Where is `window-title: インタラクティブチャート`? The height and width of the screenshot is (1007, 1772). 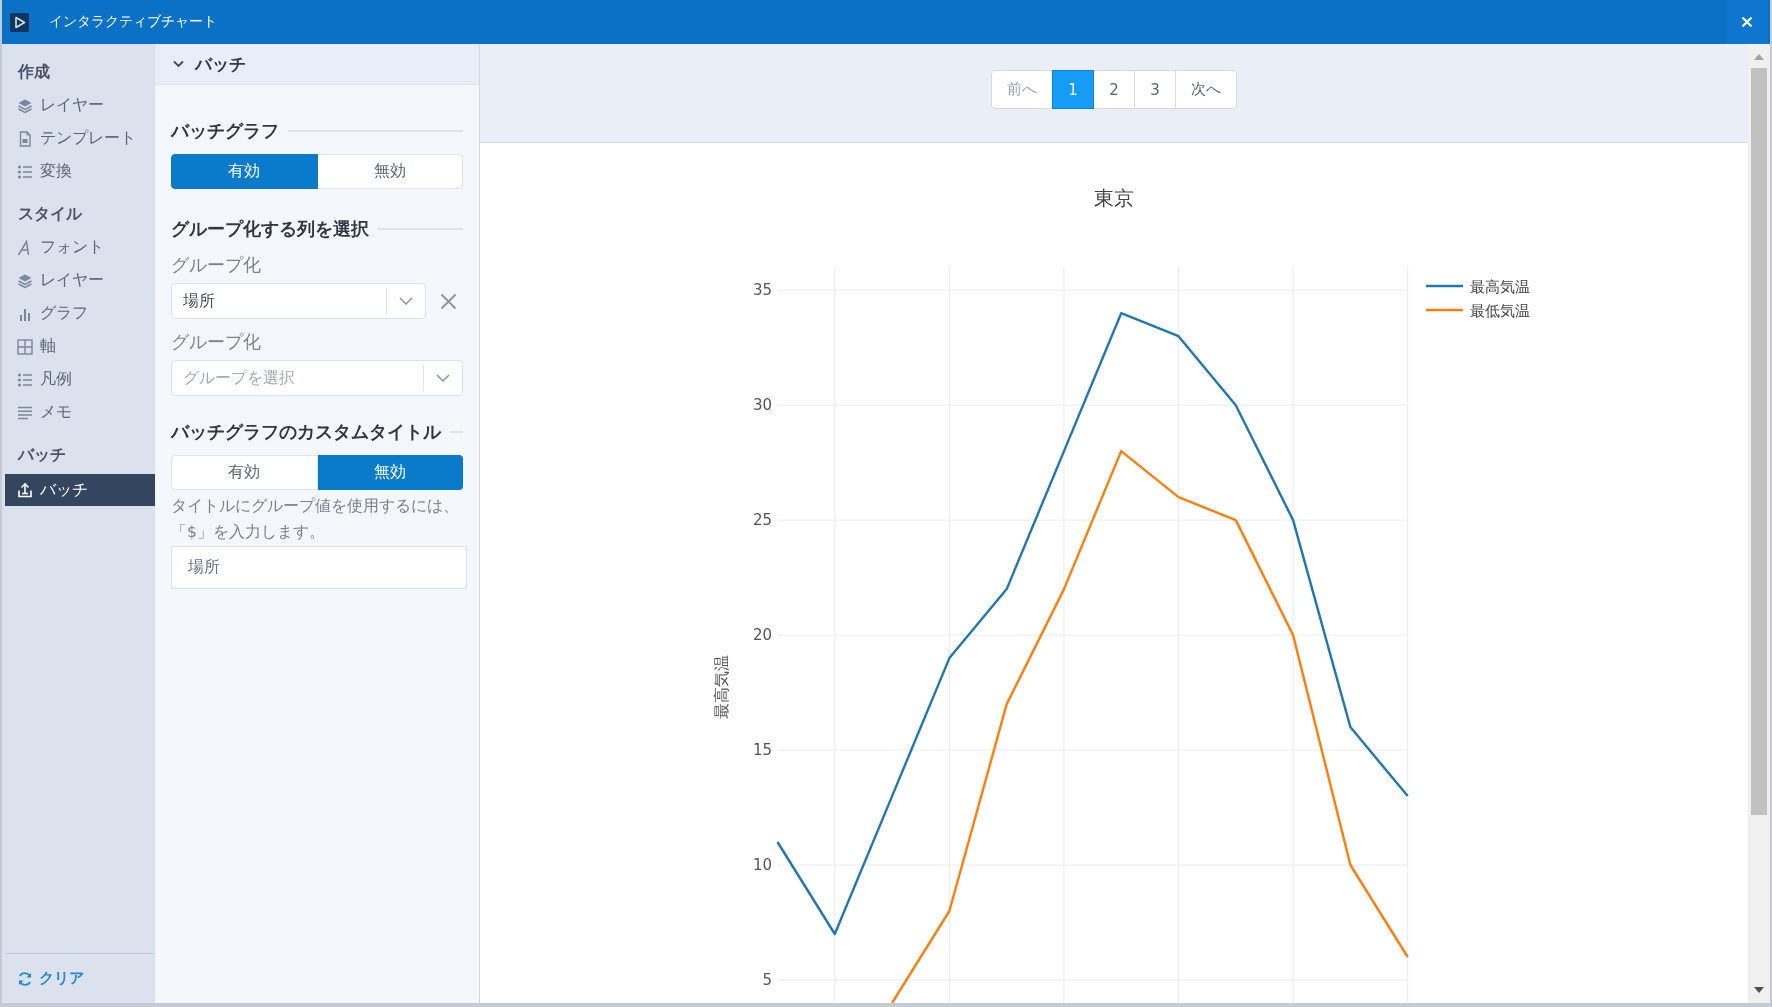 window-title: インタラクティブチャート is located at coordinates (133, 22).